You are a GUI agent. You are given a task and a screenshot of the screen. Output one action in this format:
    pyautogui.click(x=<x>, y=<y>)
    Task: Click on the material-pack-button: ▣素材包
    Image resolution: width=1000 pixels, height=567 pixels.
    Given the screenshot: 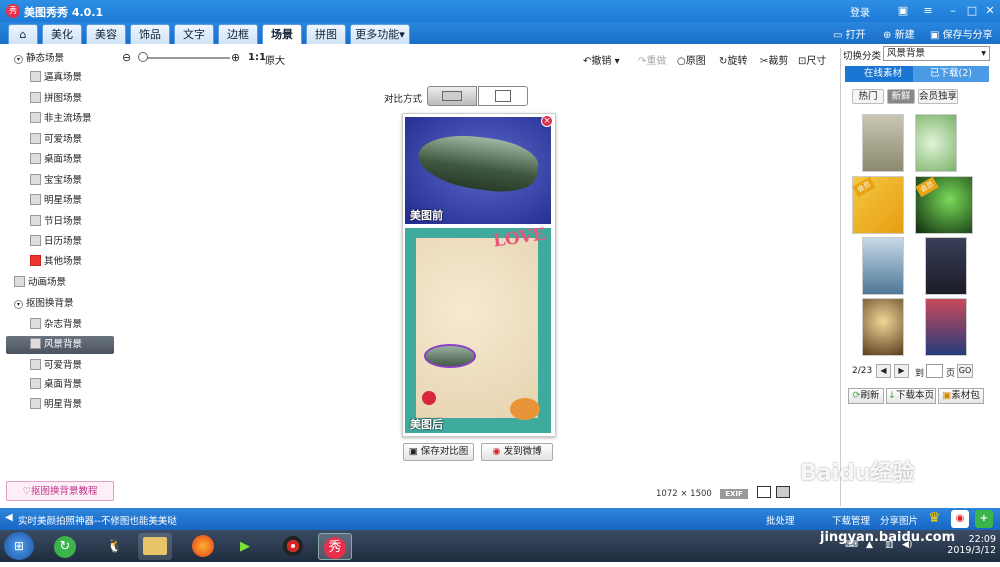 What is the action you would take?
    pyautogui.click(x=961, y=396)
    